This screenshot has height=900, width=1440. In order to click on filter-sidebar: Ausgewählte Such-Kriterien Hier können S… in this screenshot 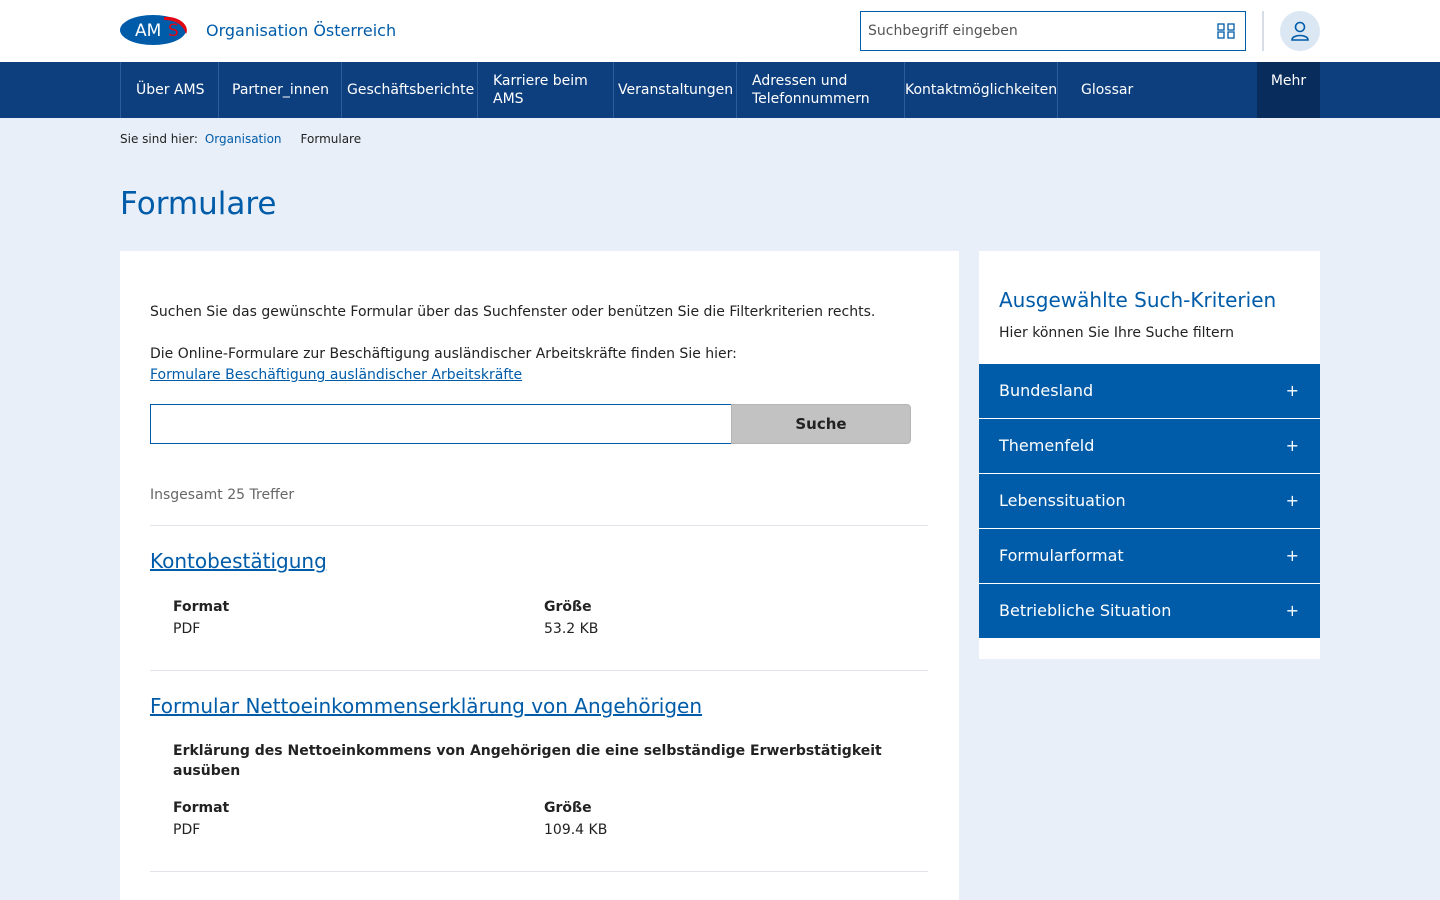, I will do `click(1149, 455)`.